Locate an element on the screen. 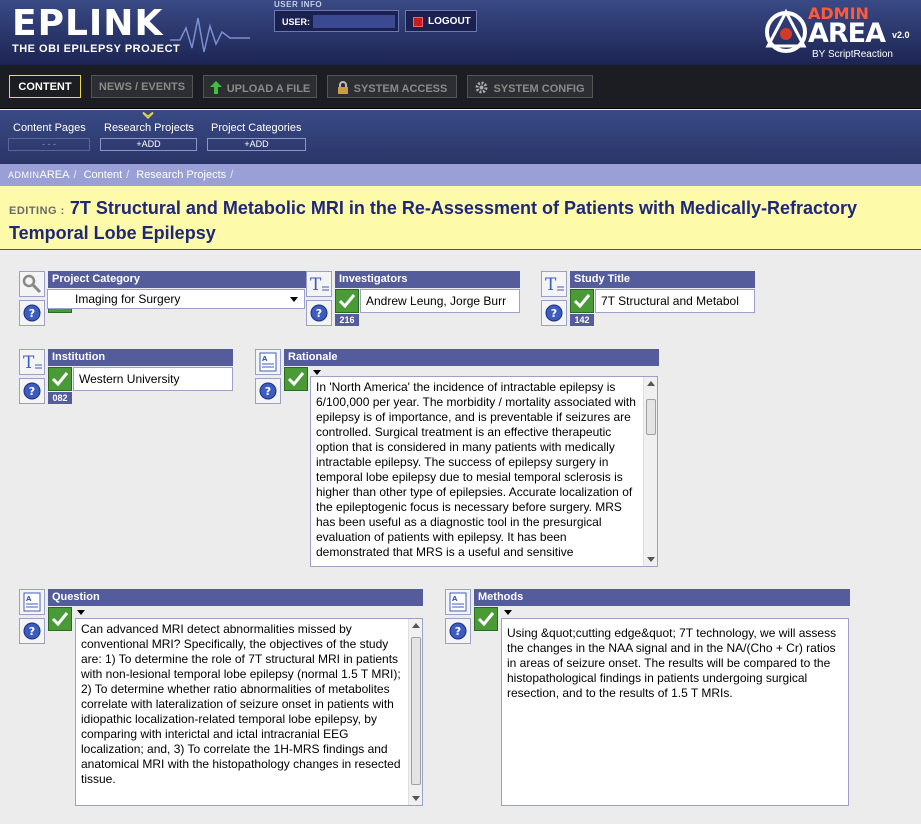 The image size is (921, 824). institution-input: Western University is located at coordinates (153, 379).